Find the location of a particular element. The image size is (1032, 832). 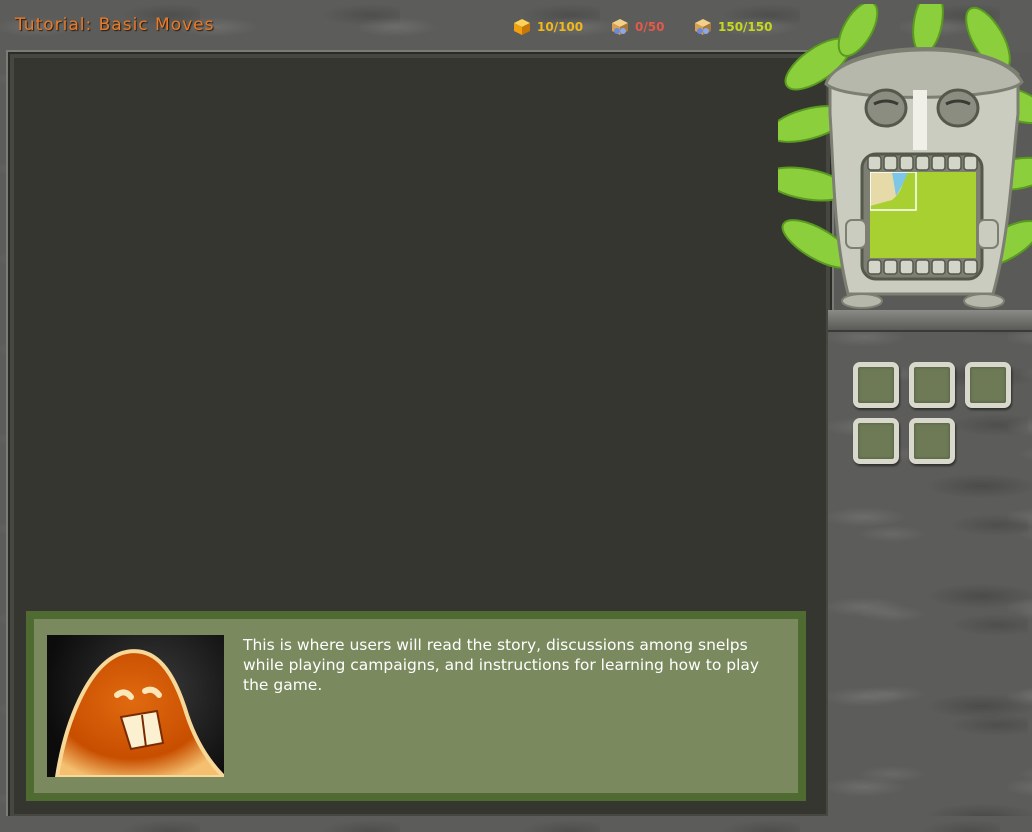

resource-value-energy: 10/100 is located at coordinates (560, 27).